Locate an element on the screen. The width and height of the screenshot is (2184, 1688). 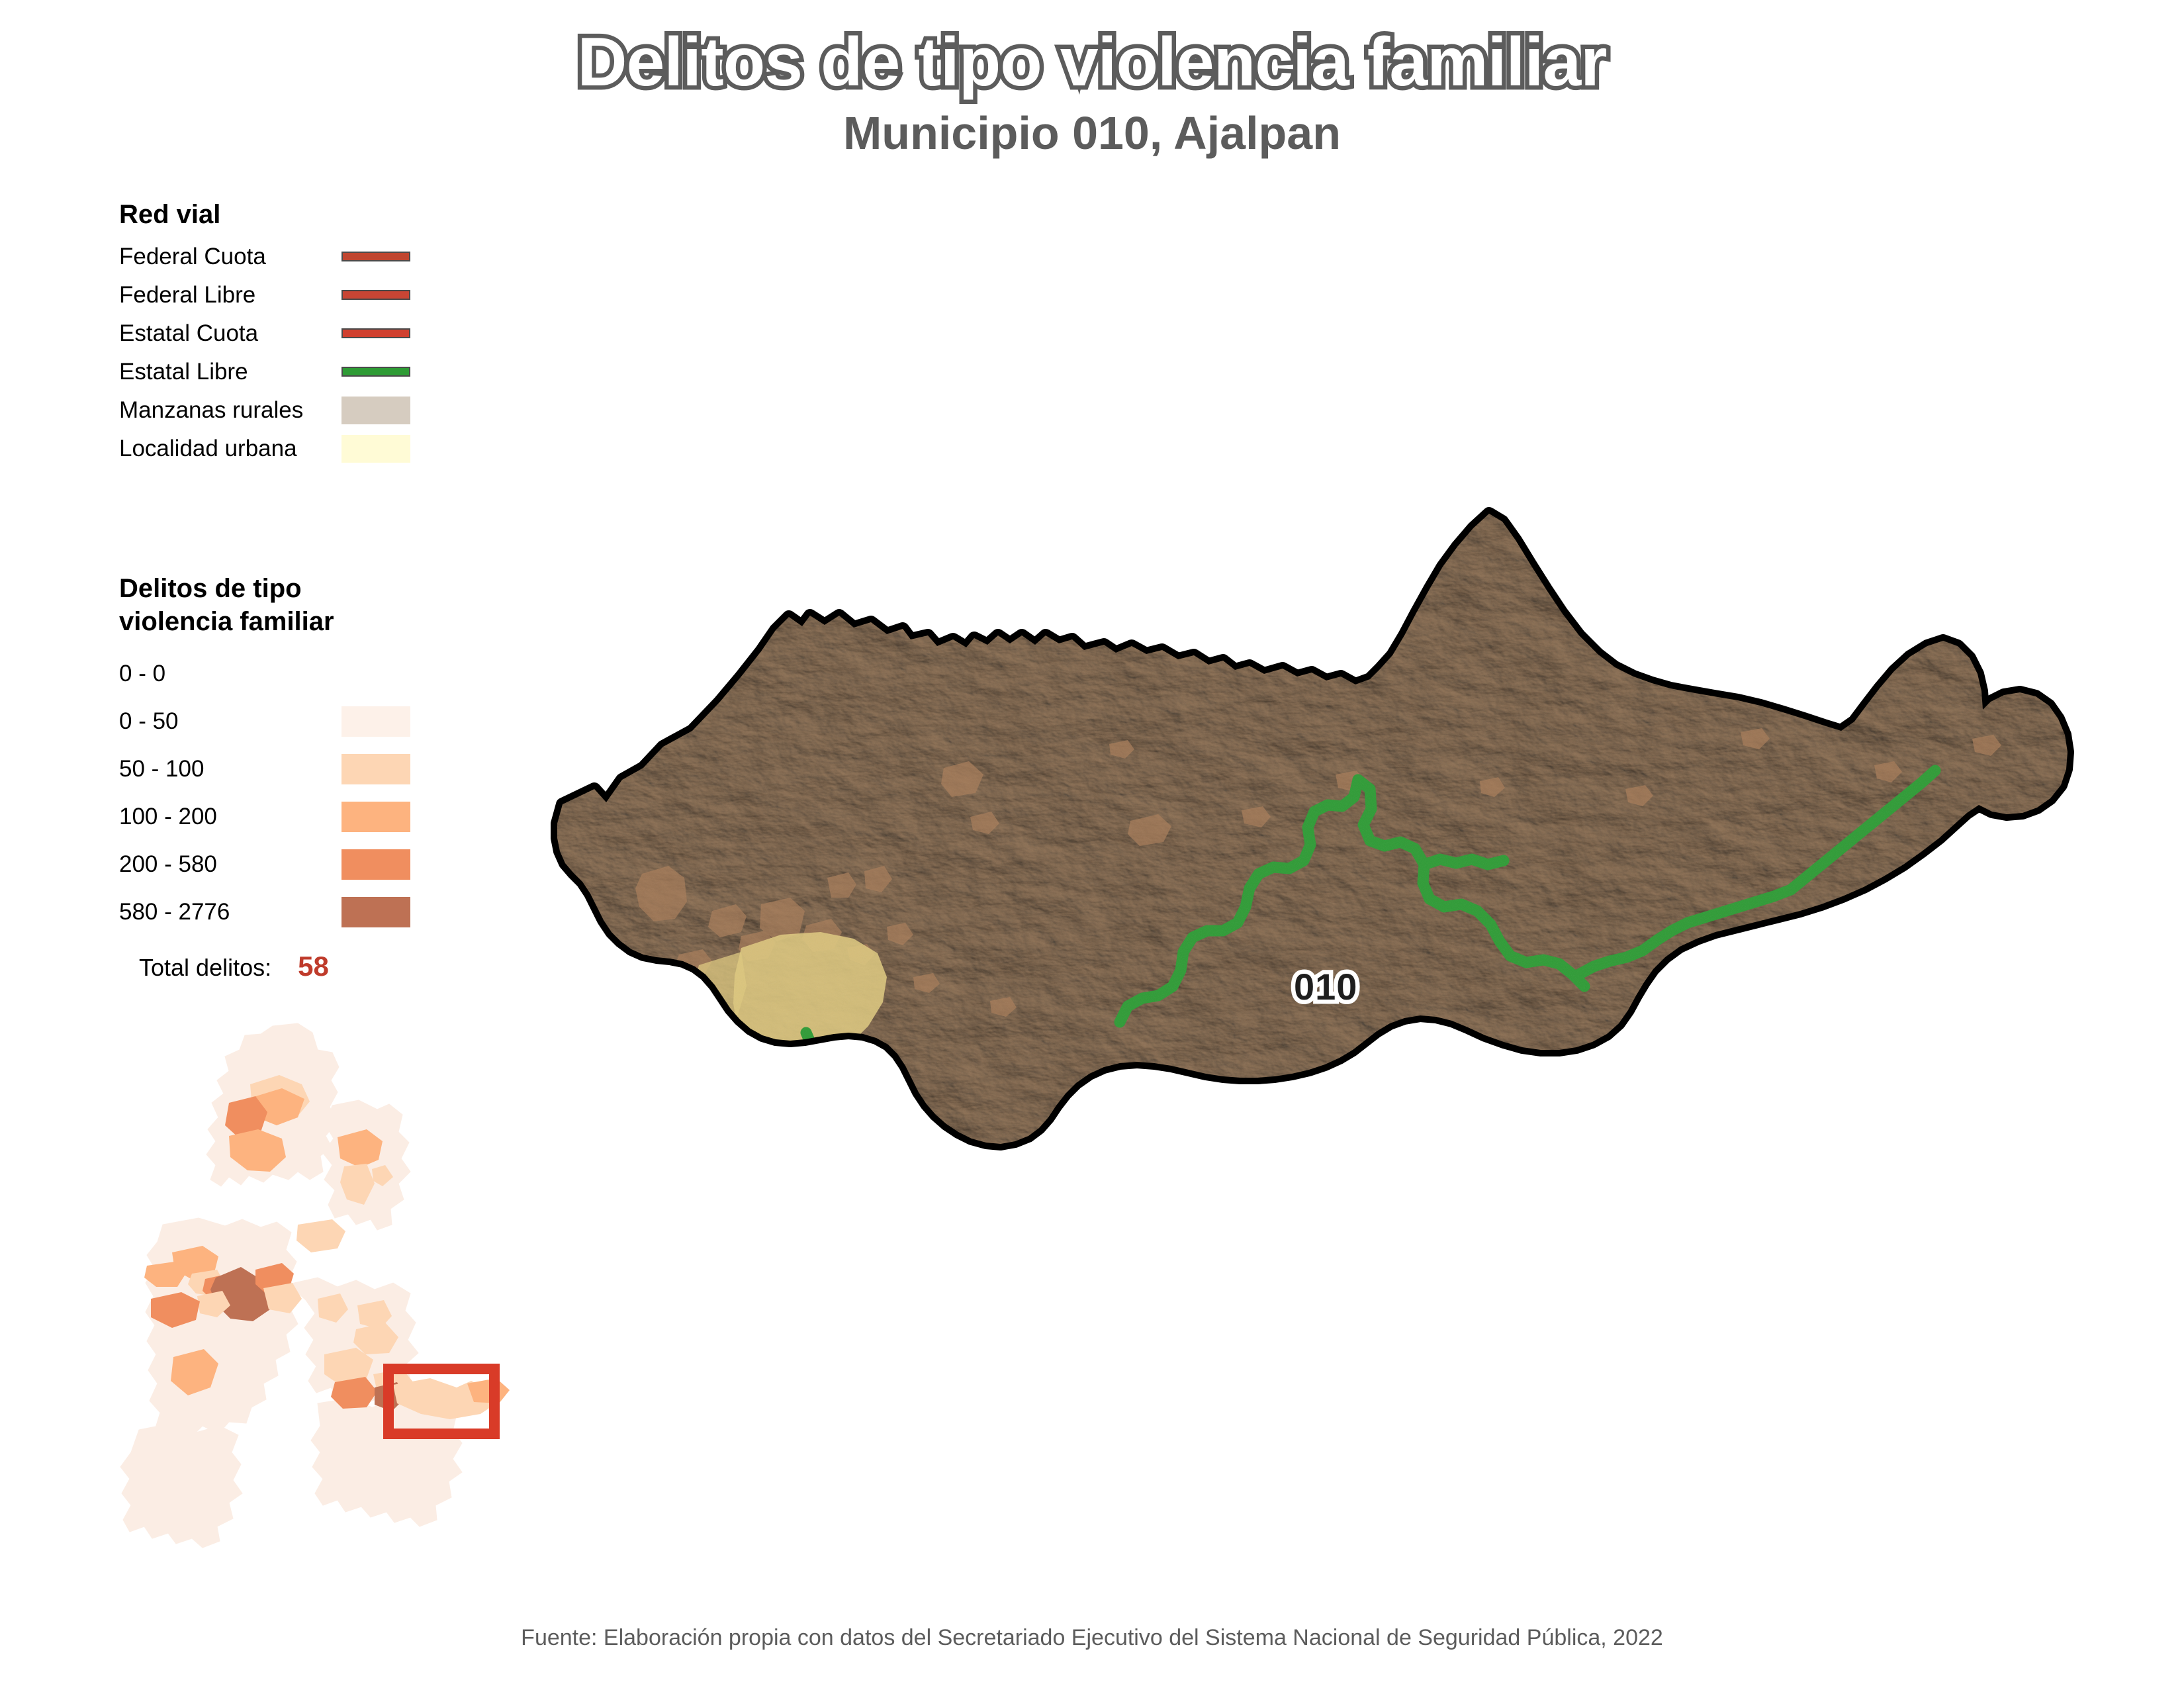
municipality-code-label: 010 is located at coordinates (1325, 987).